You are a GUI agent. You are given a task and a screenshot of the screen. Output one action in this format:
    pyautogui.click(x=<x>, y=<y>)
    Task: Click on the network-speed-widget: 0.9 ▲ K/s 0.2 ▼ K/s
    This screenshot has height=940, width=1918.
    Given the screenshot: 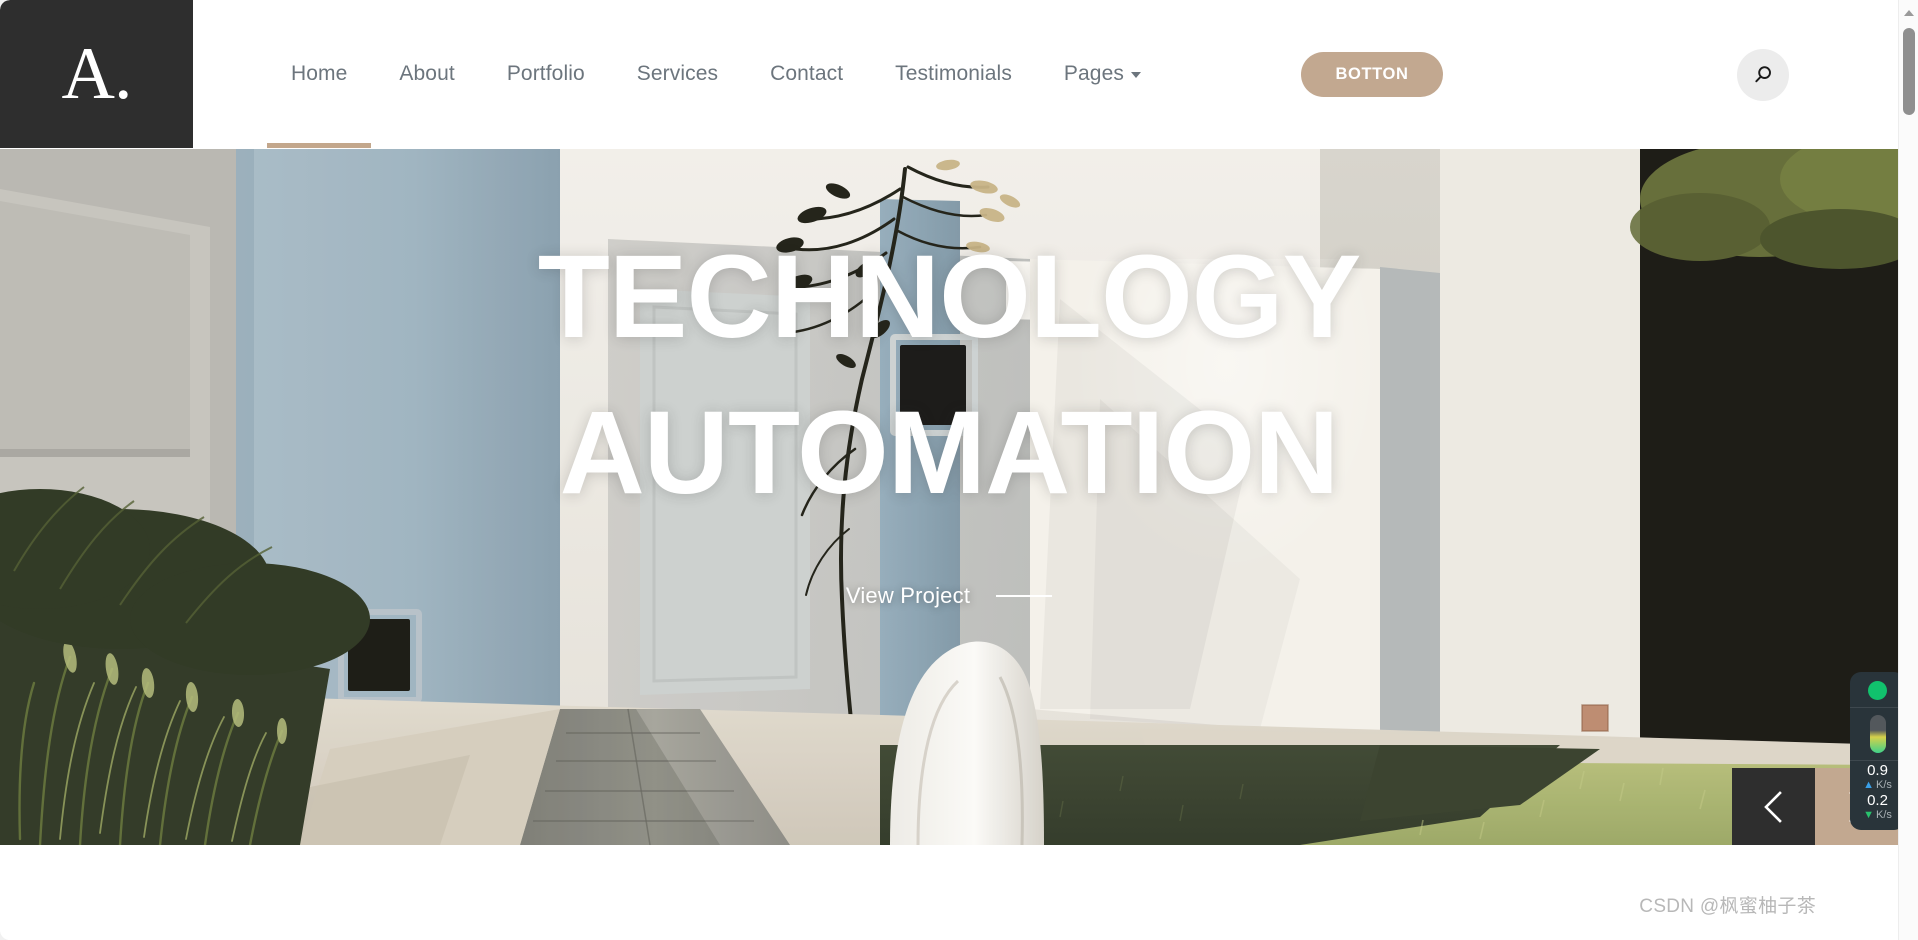 What is the action you would take?
    pyautogui.click(x=1877, y=751)
    